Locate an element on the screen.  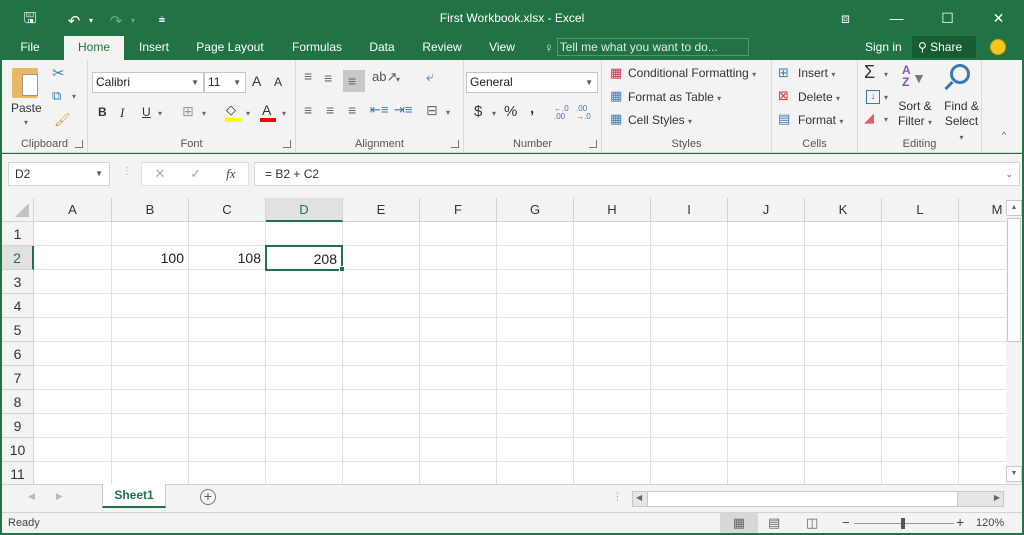
cell-c8 is located at coordinates (227, 402).